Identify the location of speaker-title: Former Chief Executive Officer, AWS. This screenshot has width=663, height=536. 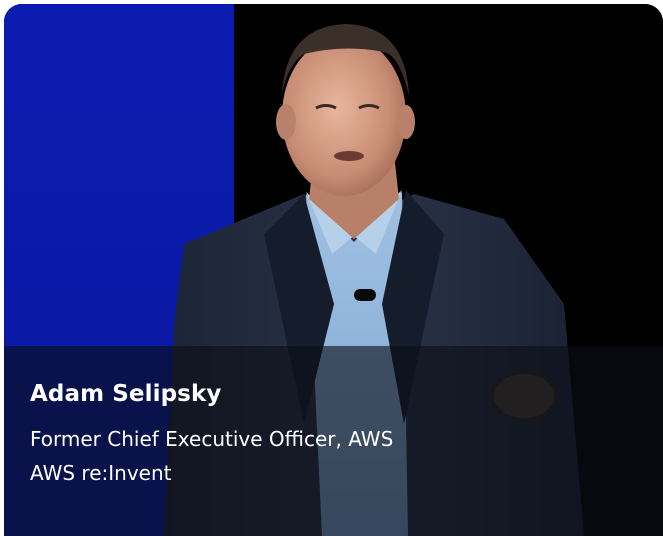
(212, 439).